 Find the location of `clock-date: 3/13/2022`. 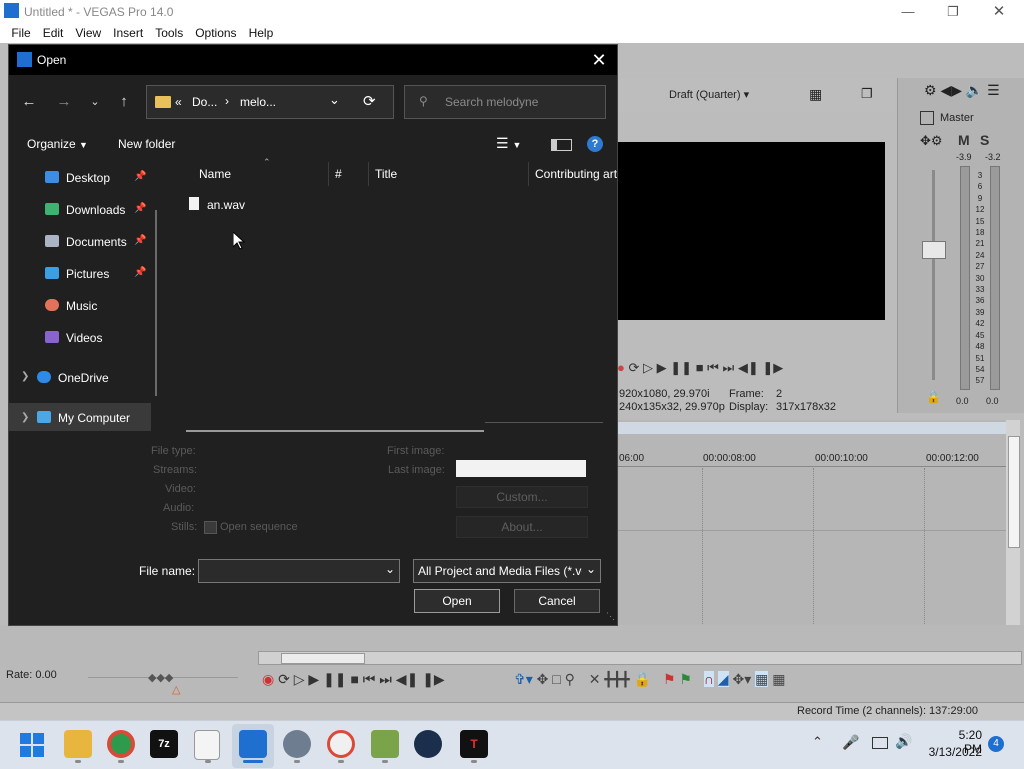

clock-date: 3/13/2022 is located at coordinates (954, 752).